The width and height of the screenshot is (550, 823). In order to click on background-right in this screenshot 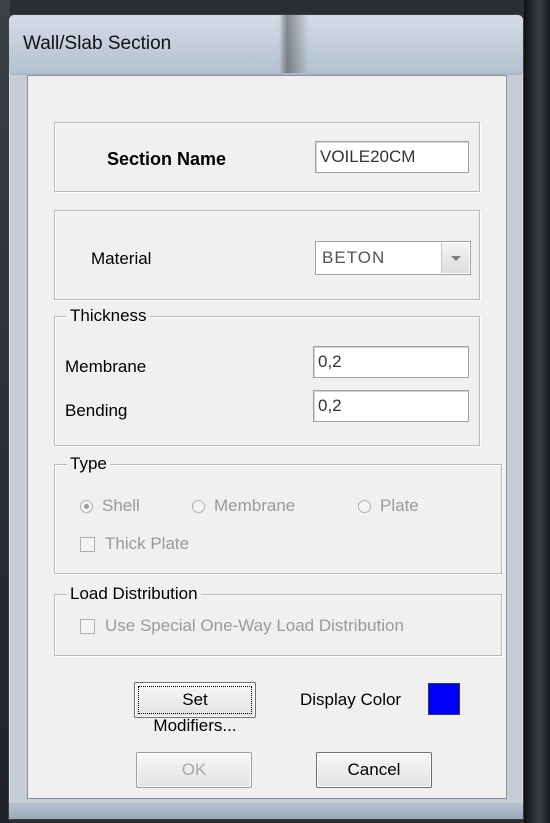, I will do `click(537, 411)`.